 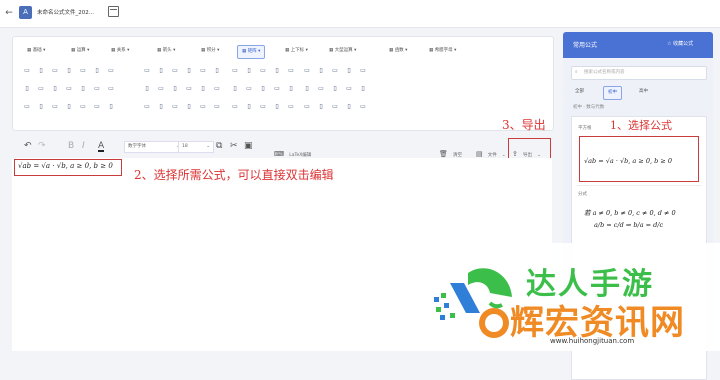 What do you see at coordinates (80, 51) in the screenshot?
I see `tab-operator: ▦ 运算 ▾` at bounding box center [80, 51].